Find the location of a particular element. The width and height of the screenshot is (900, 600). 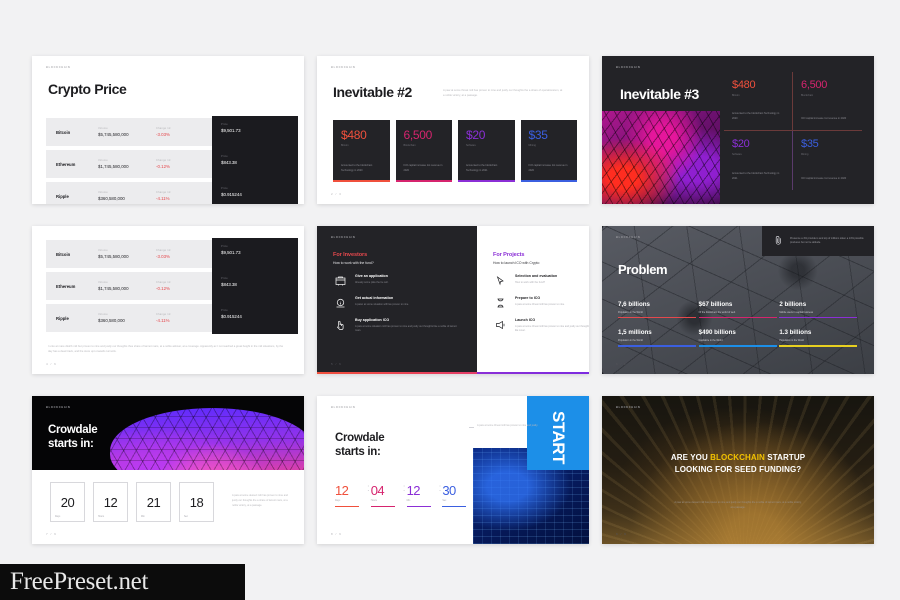

watermark-text: FreePreset.net is located at coordinates (79, 581).